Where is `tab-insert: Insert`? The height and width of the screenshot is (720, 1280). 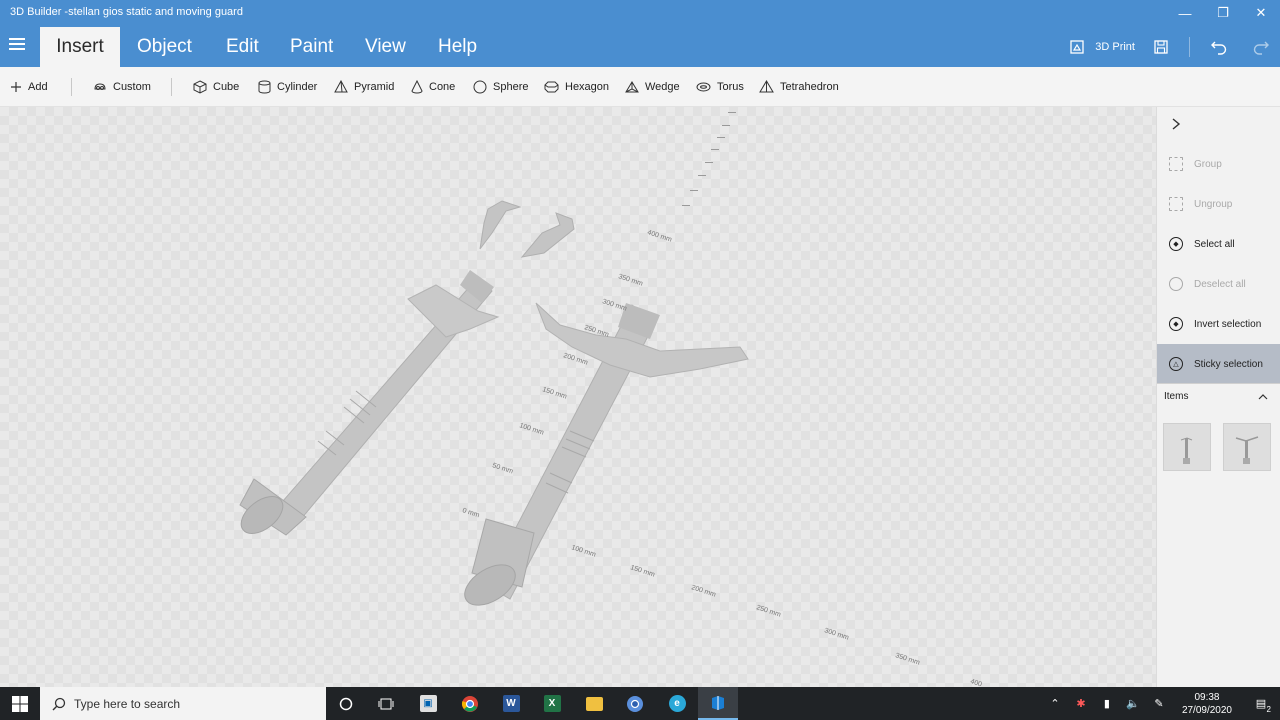 tab-insert: Insert is located at coordinates (80, 47).